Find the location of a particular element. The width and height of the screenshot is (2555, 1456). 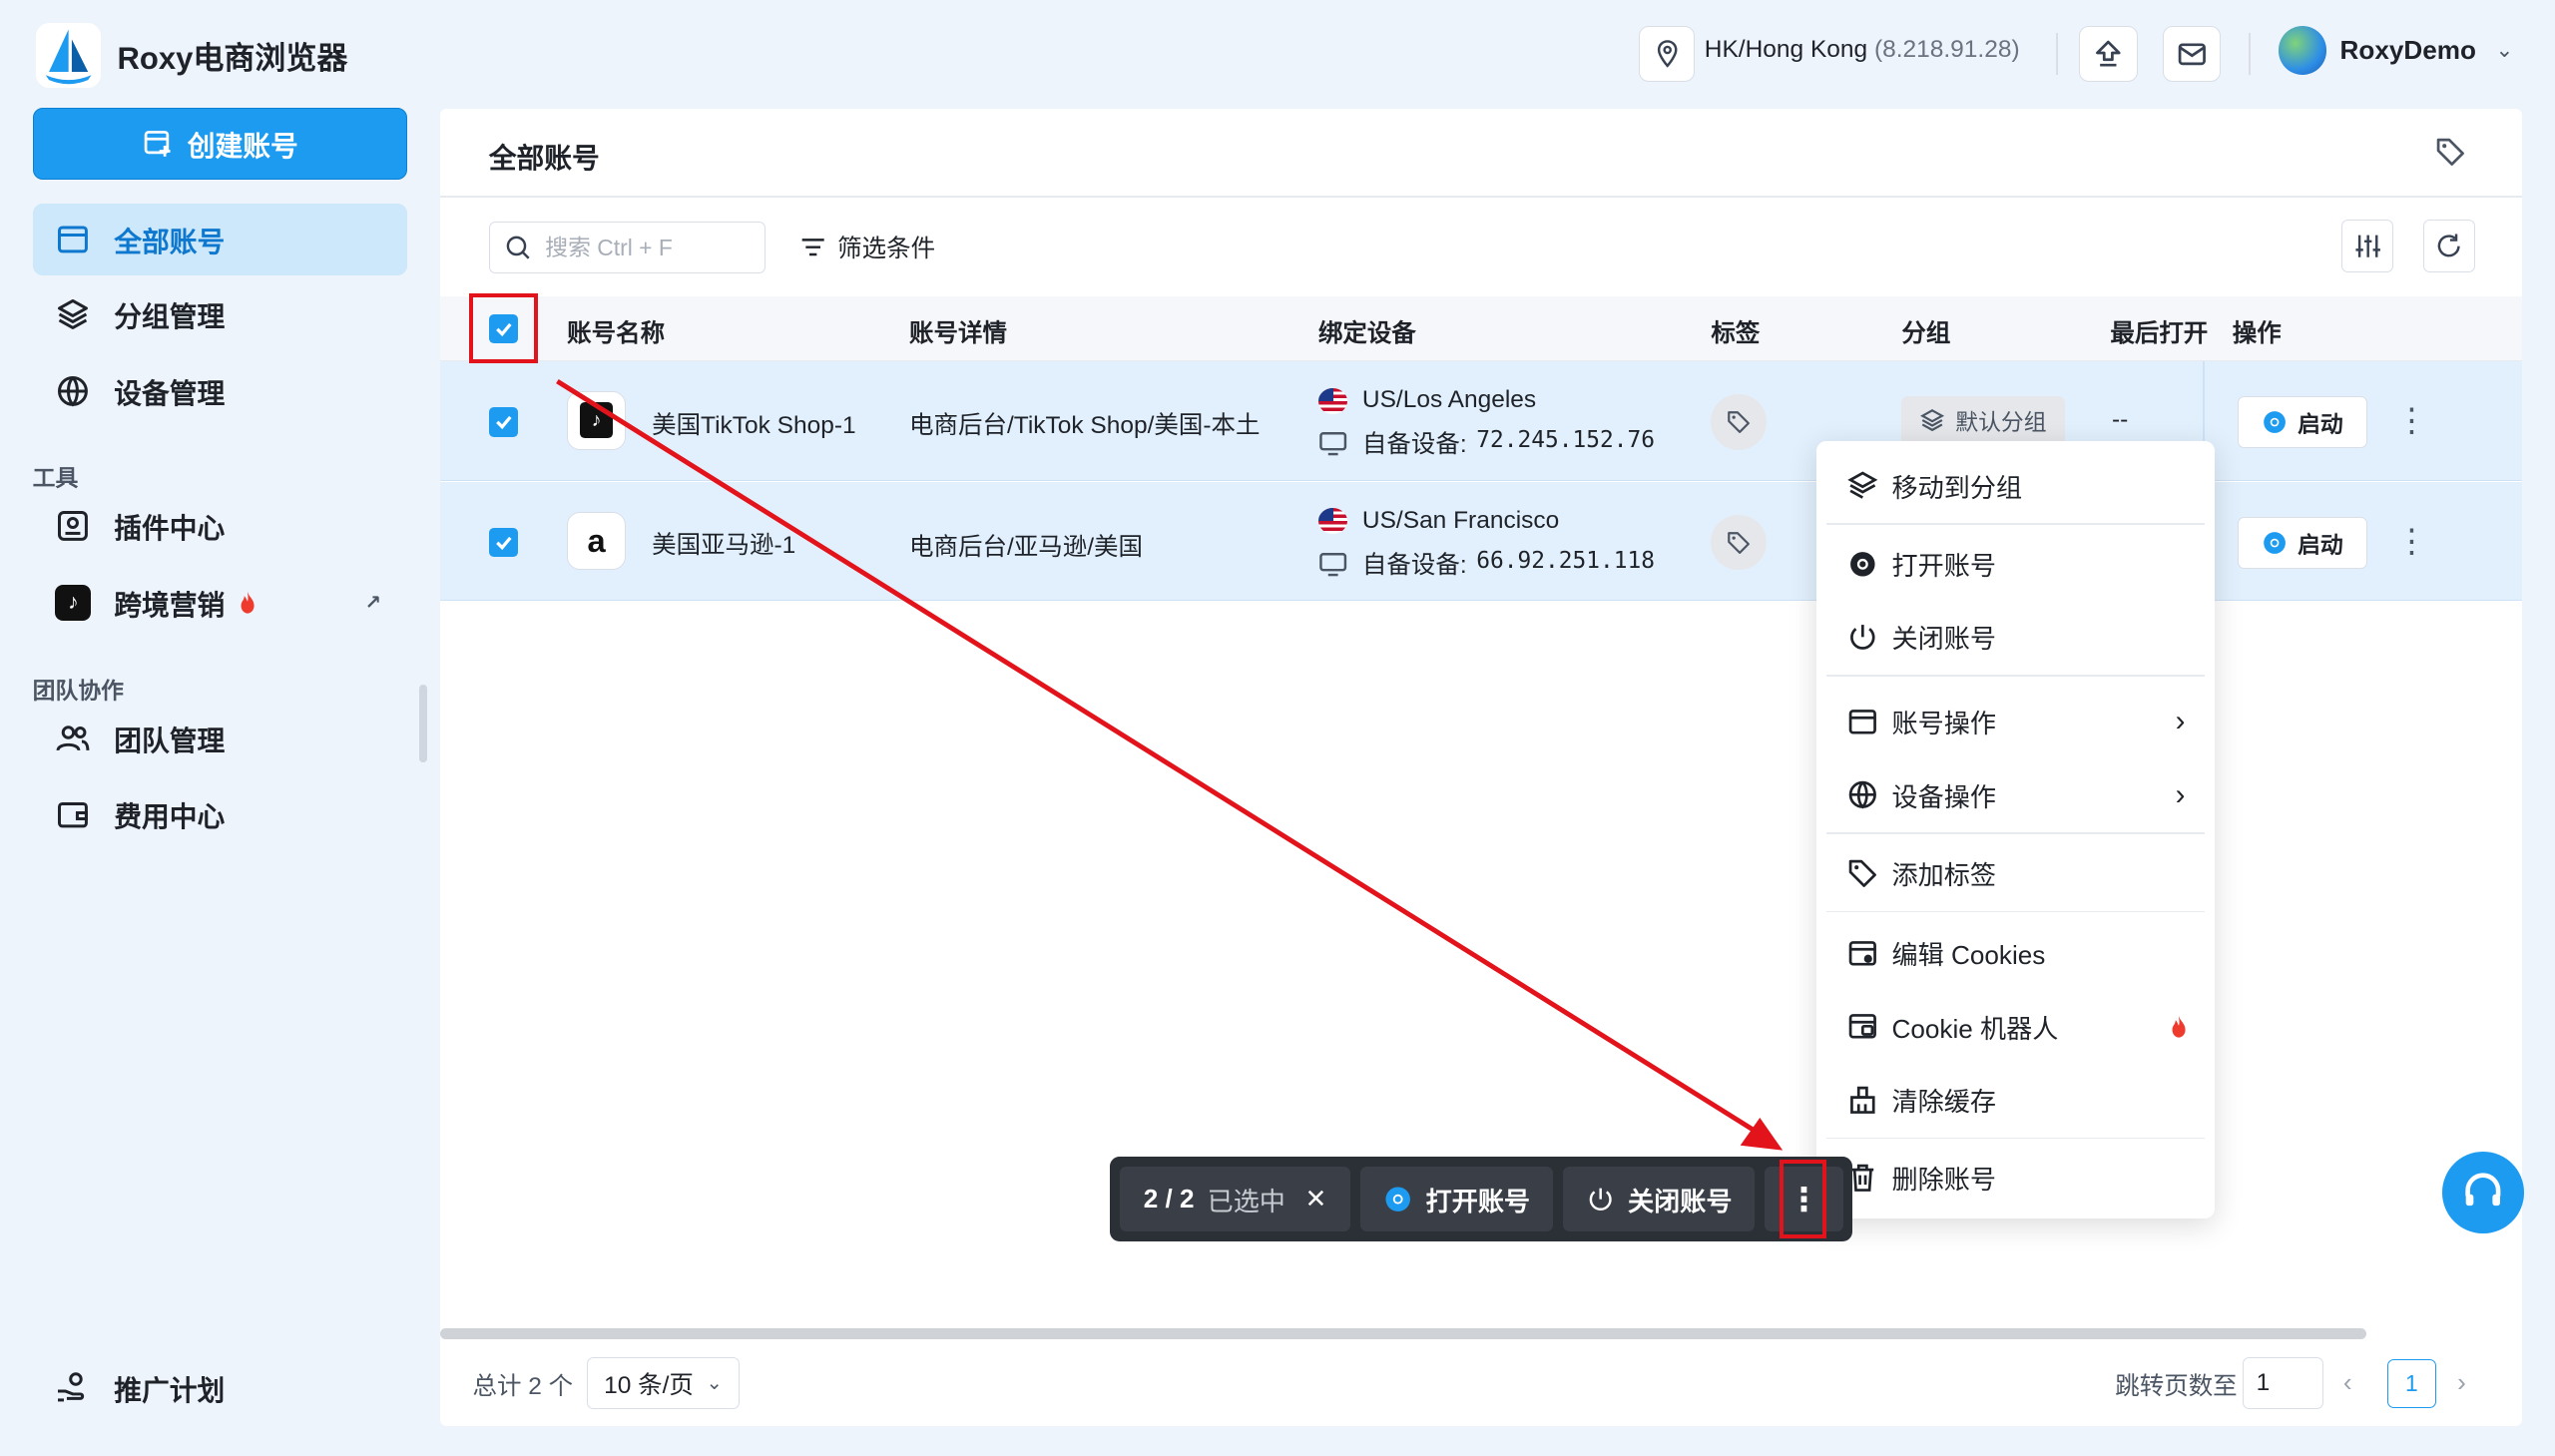

refresh-button is located at coordinates (2449, 246).